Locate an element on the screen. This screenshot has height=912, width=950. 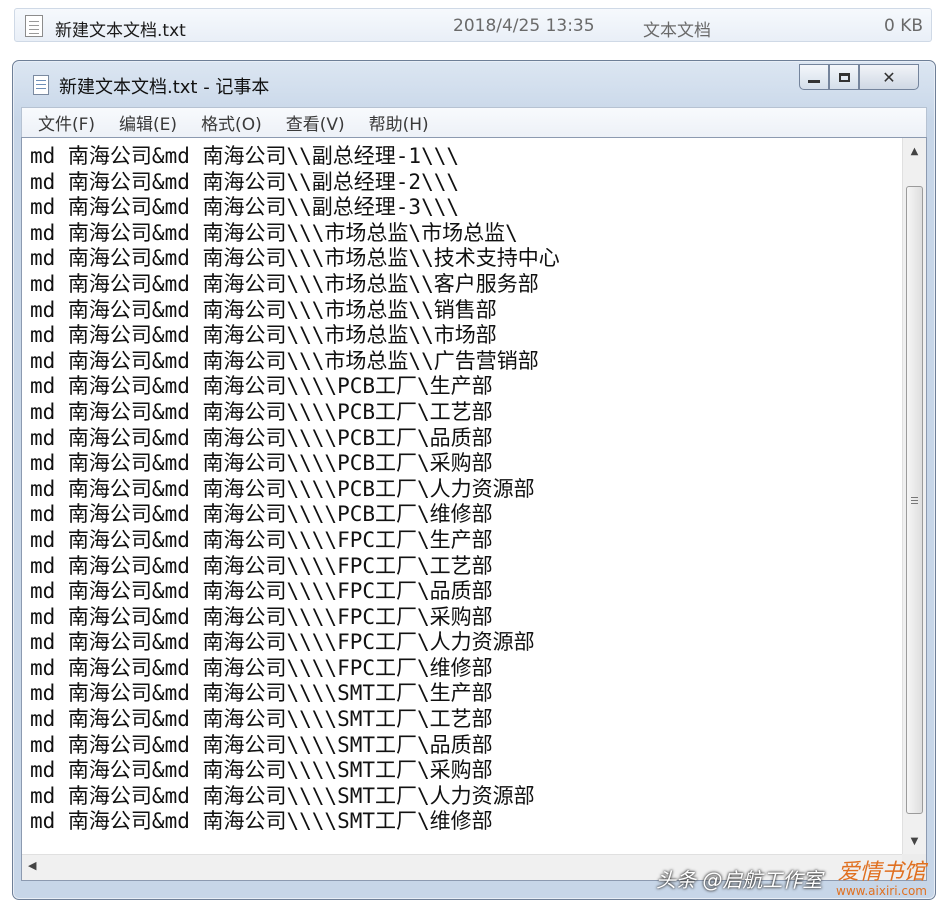
text-line: md 南海公司&md 南海公司\\\市场总监\\销售部 is located at coordinates (465, 311).